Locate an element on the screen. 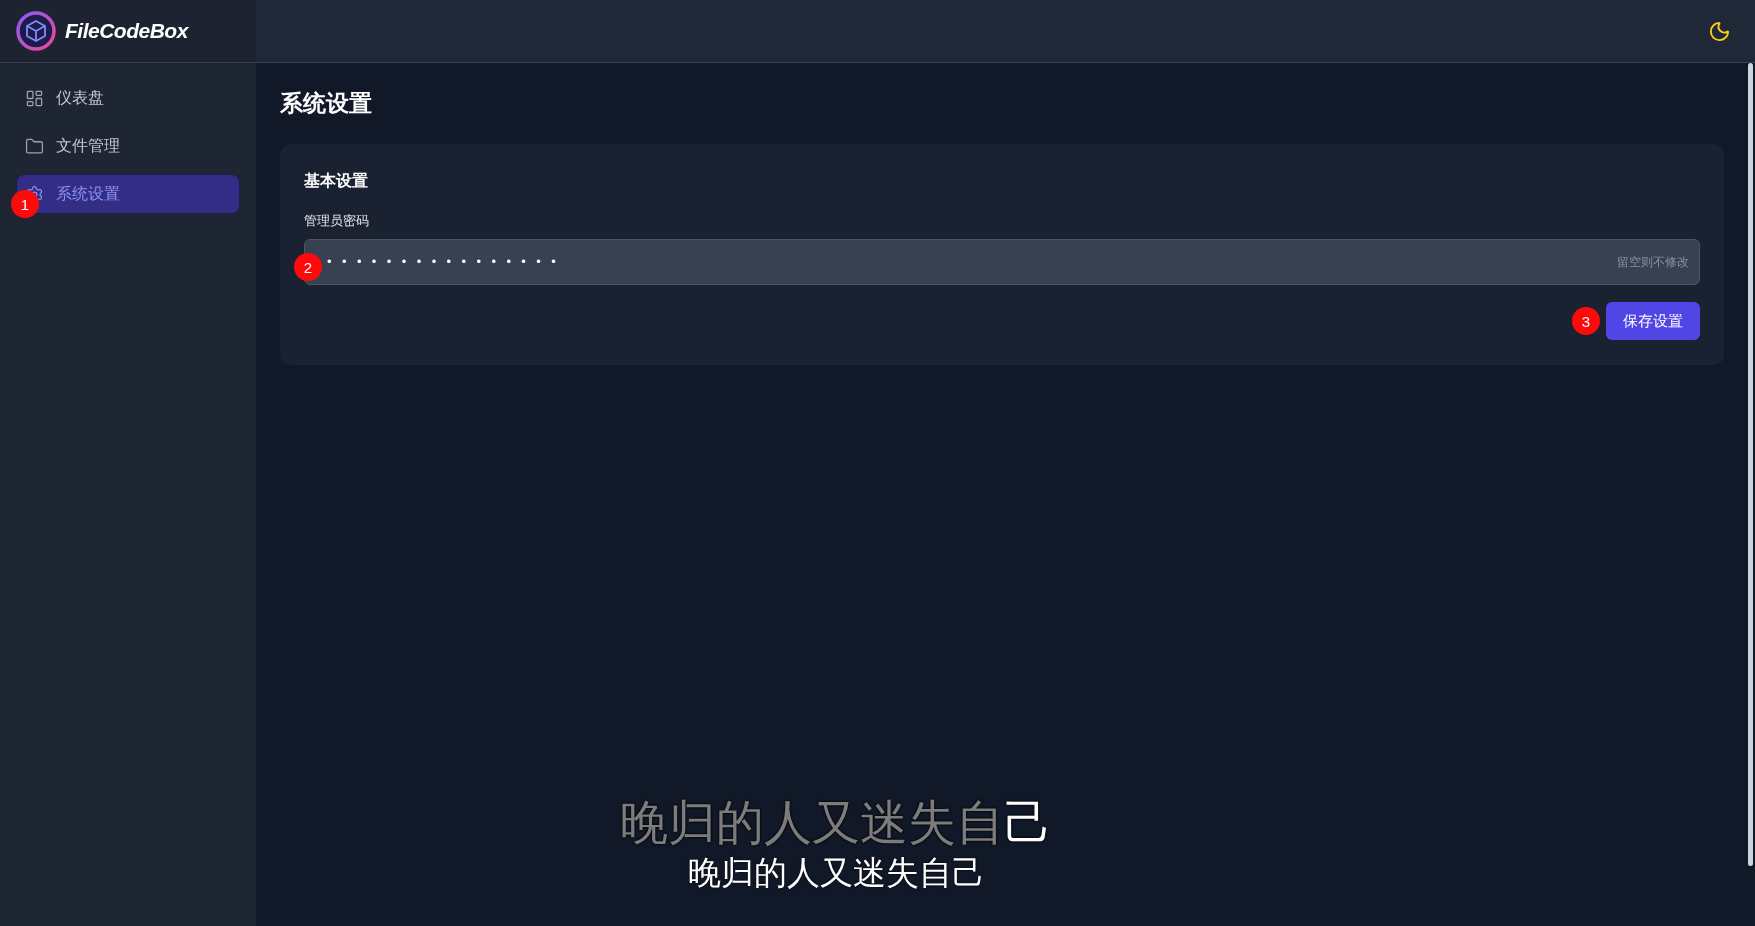 This screenshot has height=926, width=1755. sidebar-item: 文件管理 is located at coordinates (128, 146).